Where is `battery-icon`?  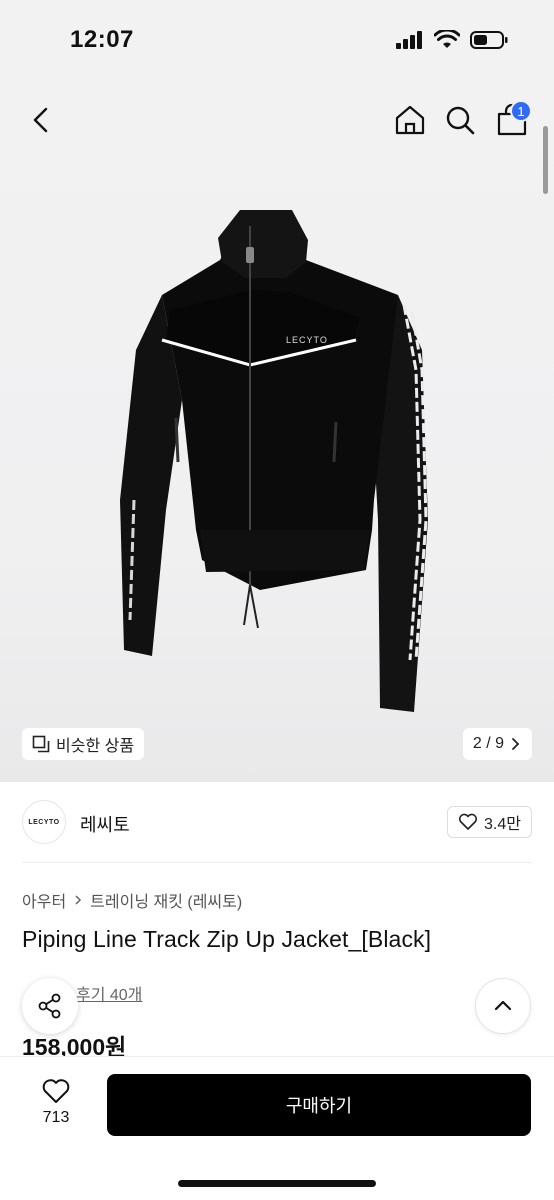 battery-icon is located at coordinates (489, 40).